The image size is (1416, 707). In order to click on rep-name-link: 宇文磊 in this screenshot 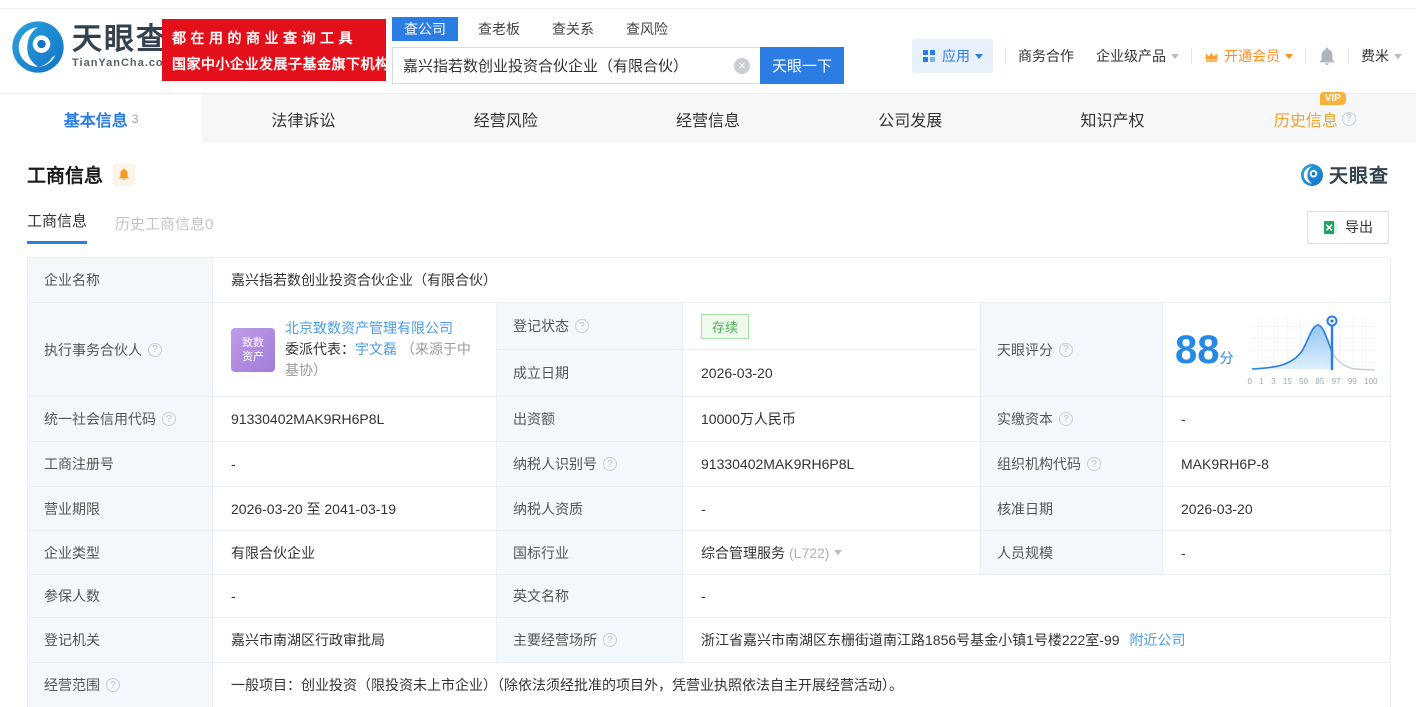, I will do `click(376, 349)`.